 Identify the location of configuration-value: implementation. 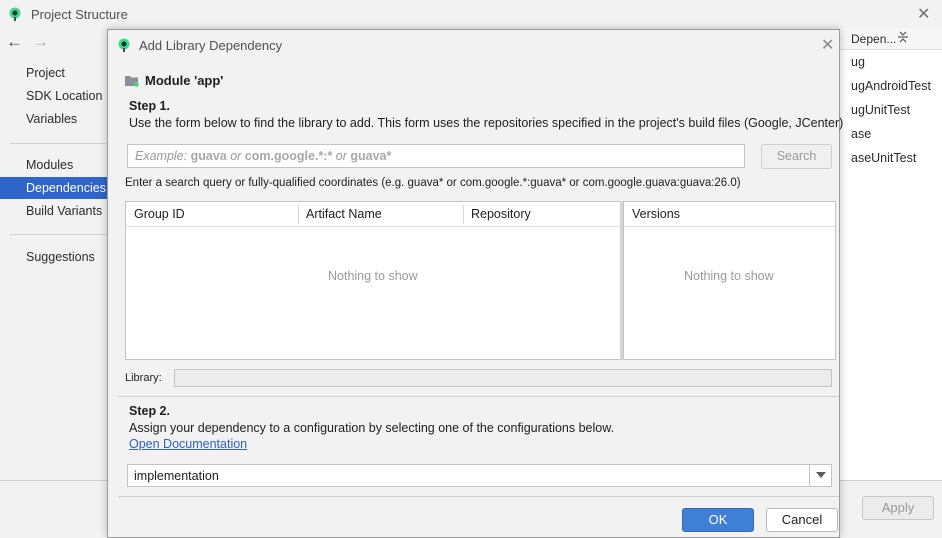
(176, 476).